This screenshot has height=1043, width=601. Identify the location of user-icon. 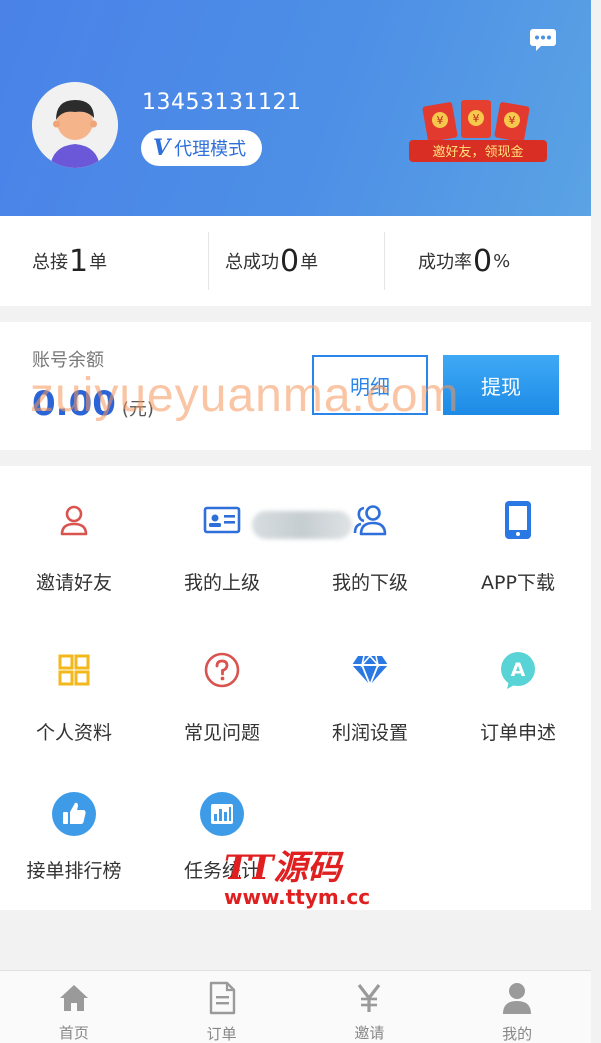
(74, 520).